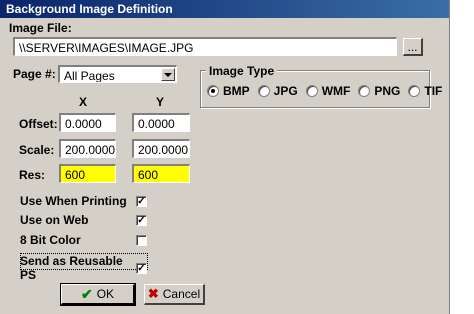 This screenshot has width=474, height=314. I want to click on image-type-radios: BMP JPG WMF PNG TIF, so click(328, 91).